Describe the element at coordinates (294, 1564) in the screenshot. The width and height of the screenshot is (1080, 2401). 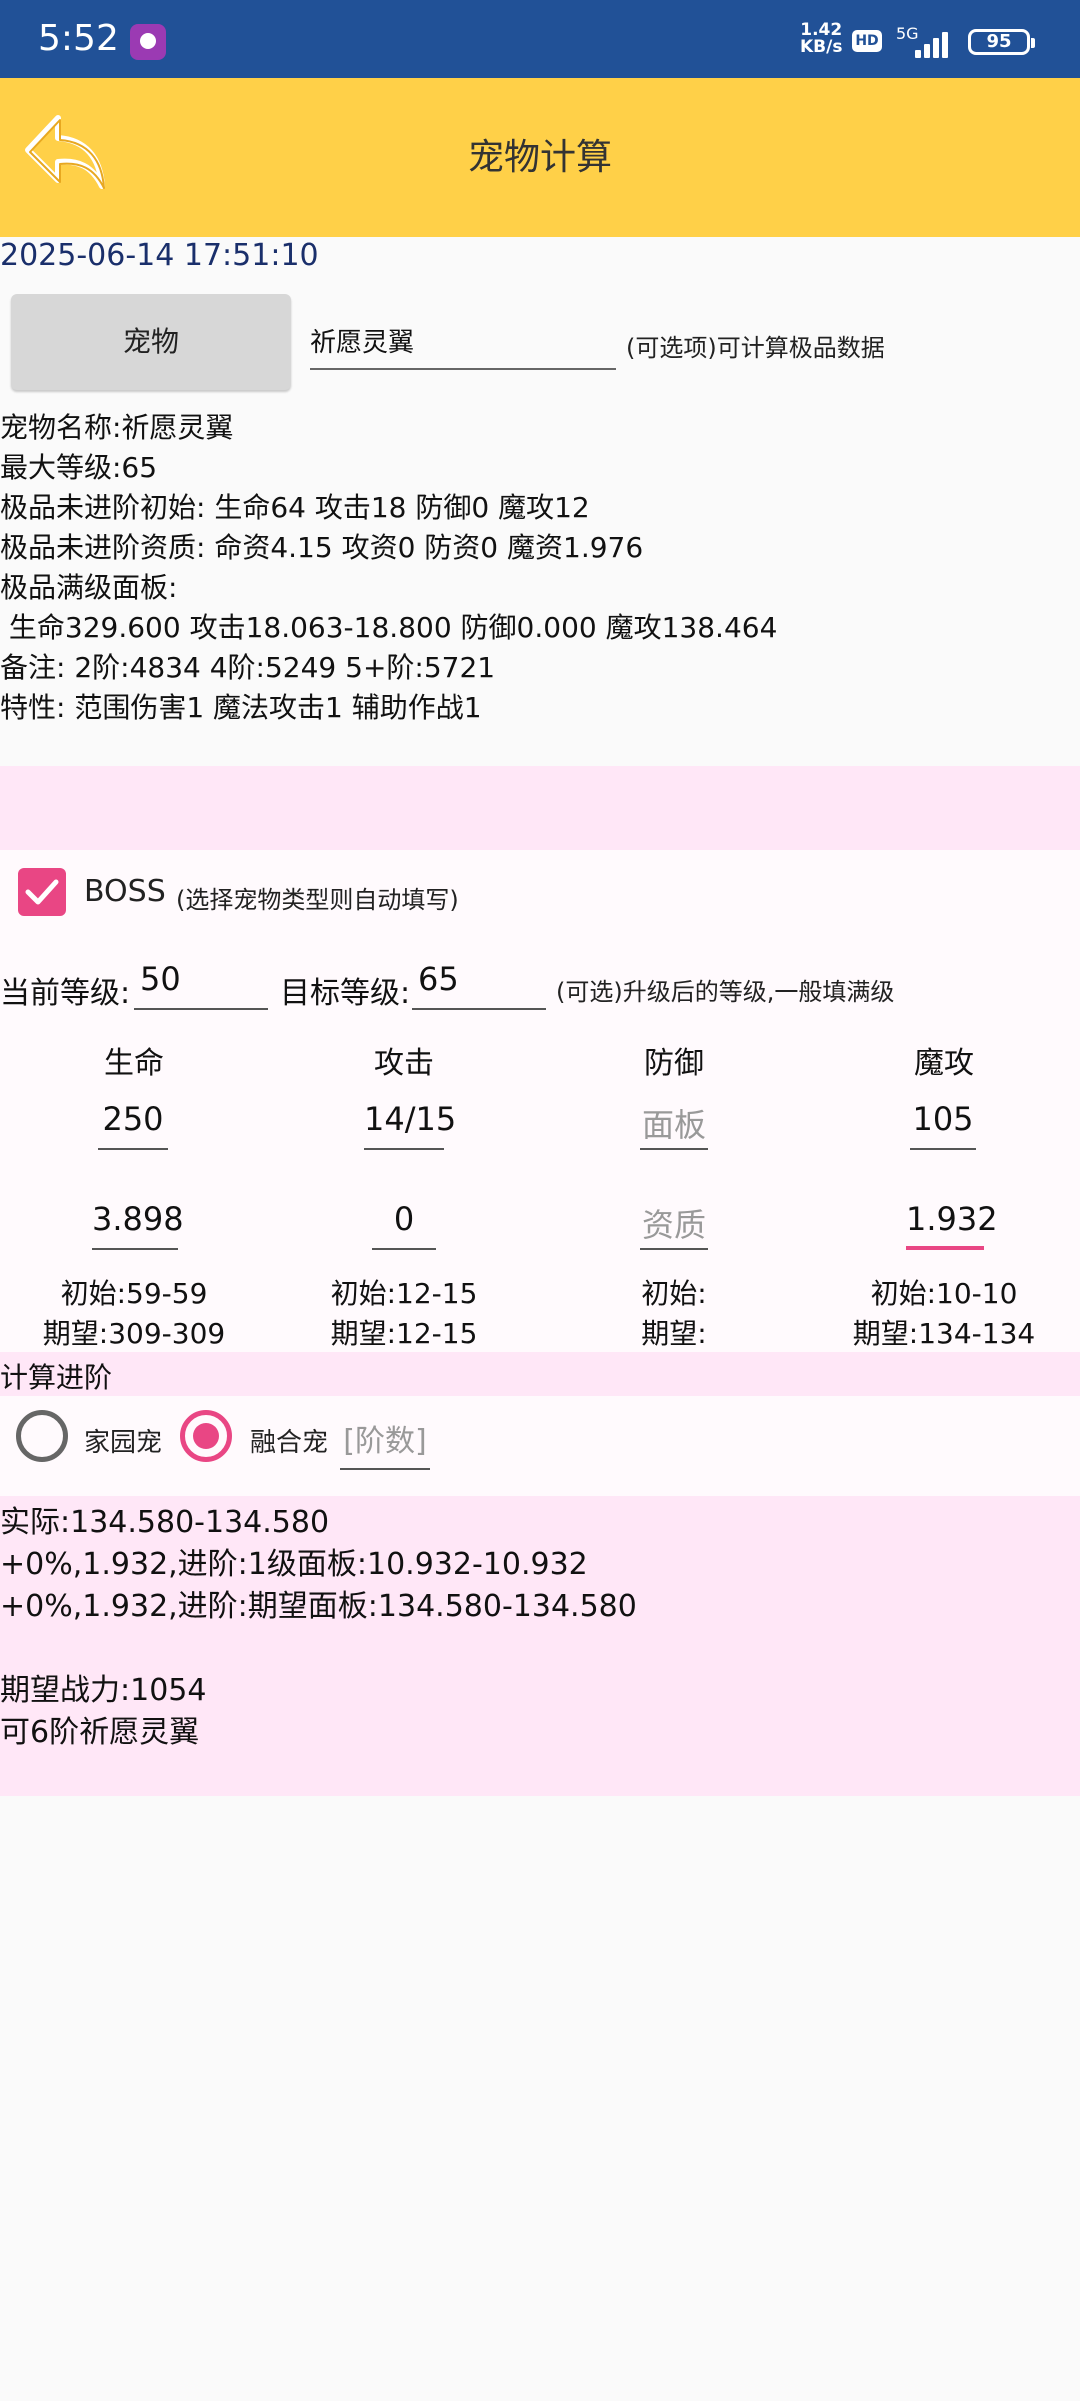
I see `result-line: +0%,1.932,进阶:1级面板:10.932-10.932` at that location.